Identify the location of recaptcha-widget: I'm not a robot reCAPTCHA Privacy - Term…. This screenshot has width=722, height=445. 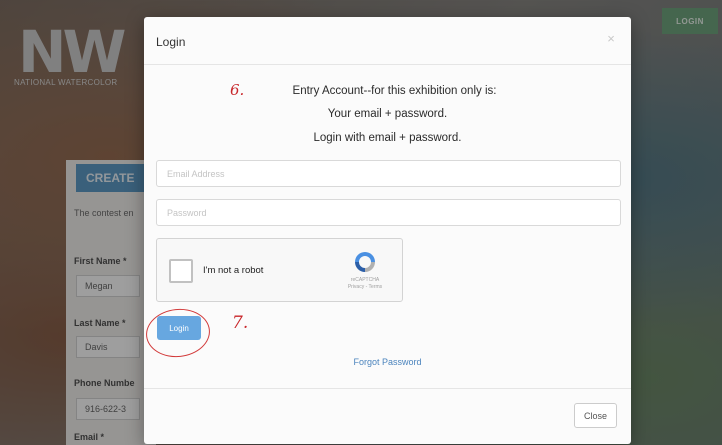
(279, 270).